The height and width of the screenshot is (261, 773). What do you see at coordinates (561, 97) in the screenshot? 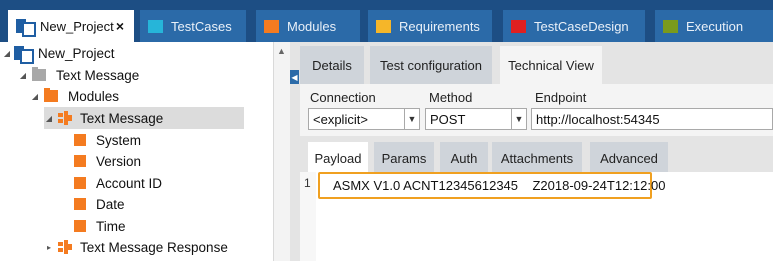
I see `endpoint-label: Endpoint` at bounding box center [561, 97].